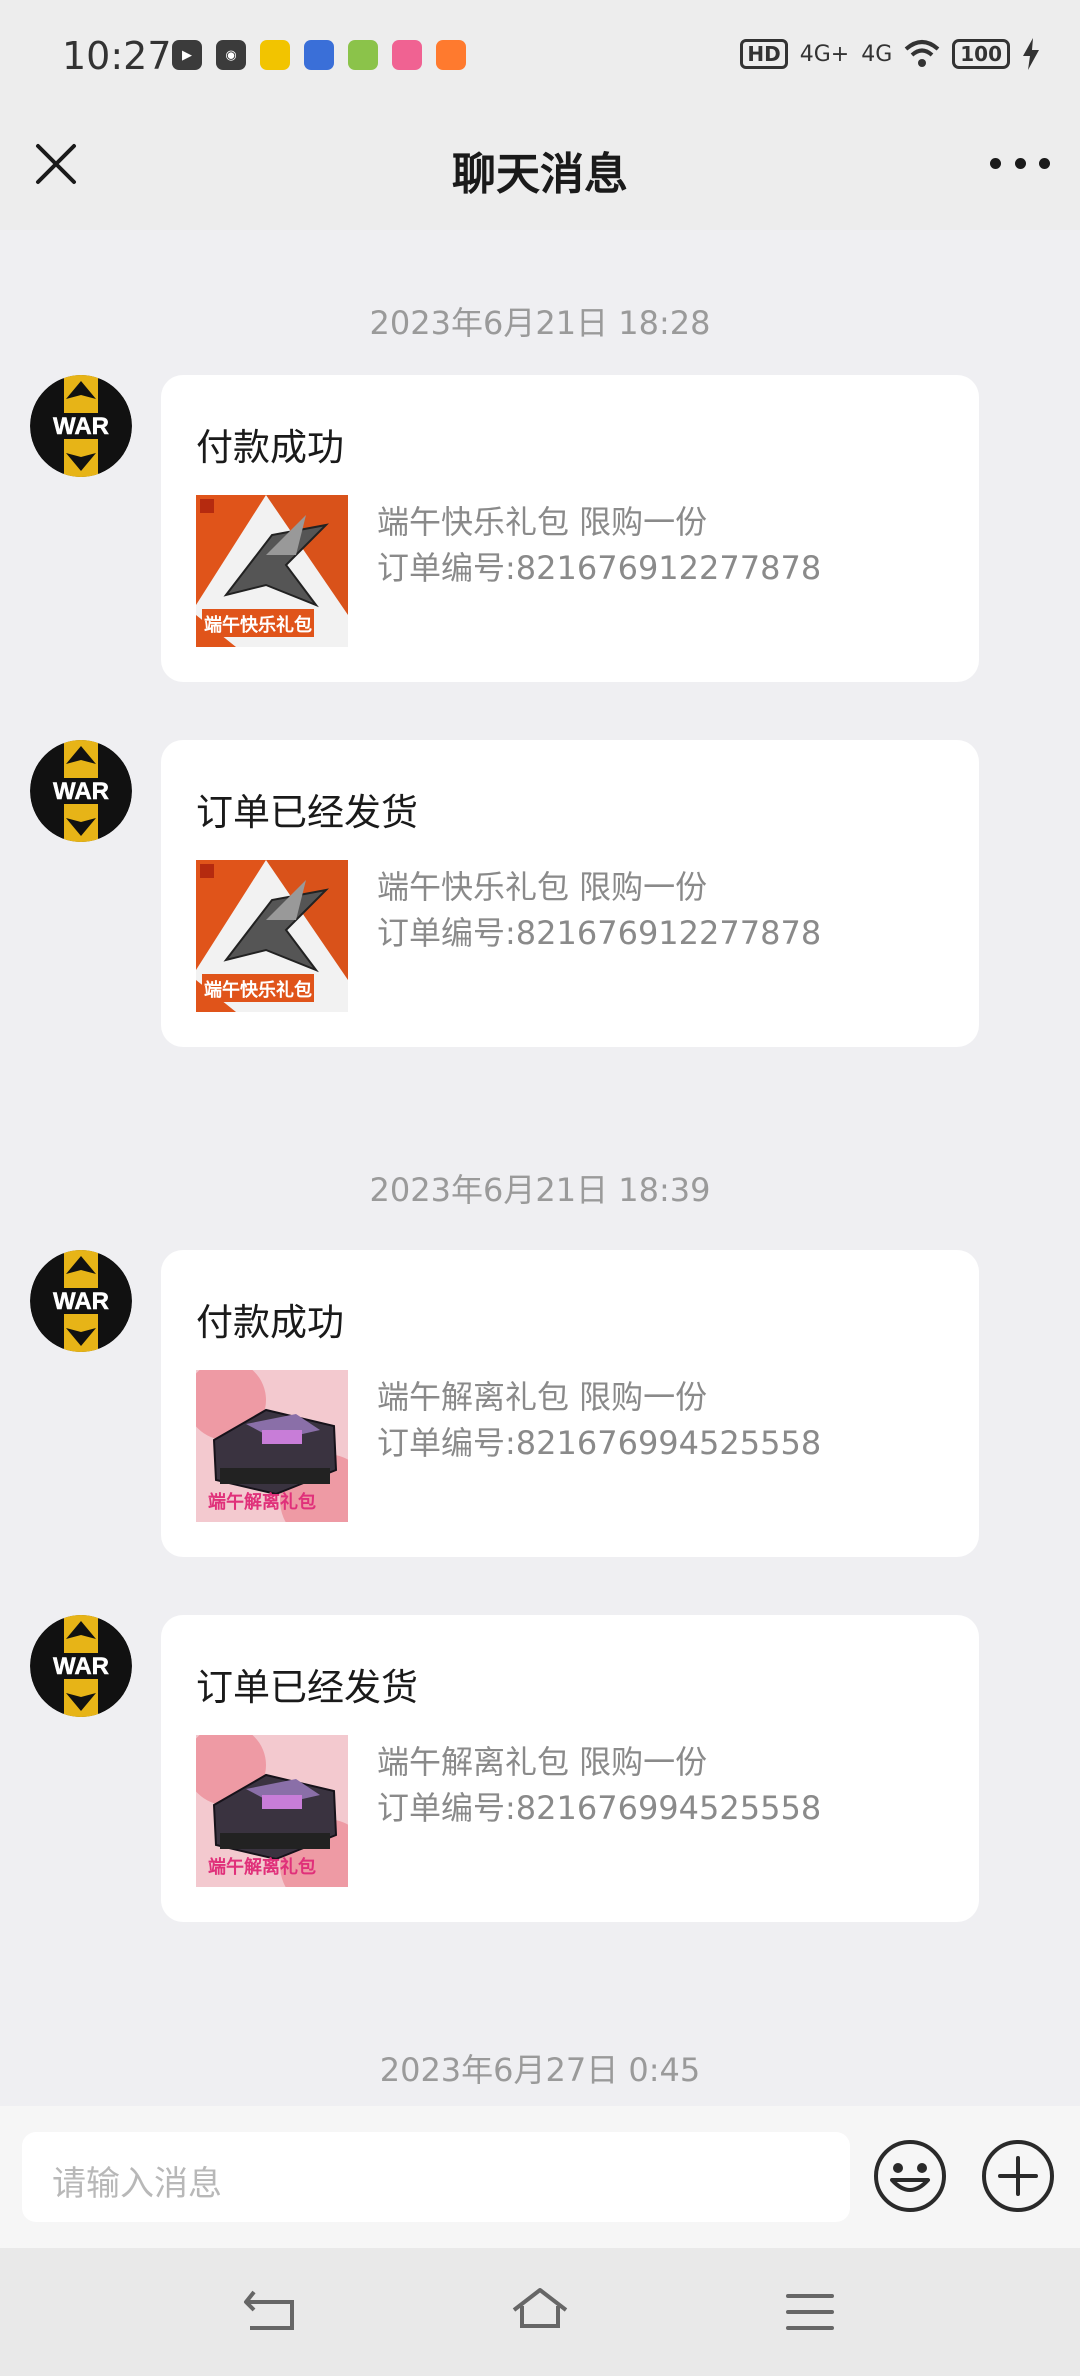  Describe the element at coordinates (451, 55) in the screenshot. I see `app-orange-icon` at that location.